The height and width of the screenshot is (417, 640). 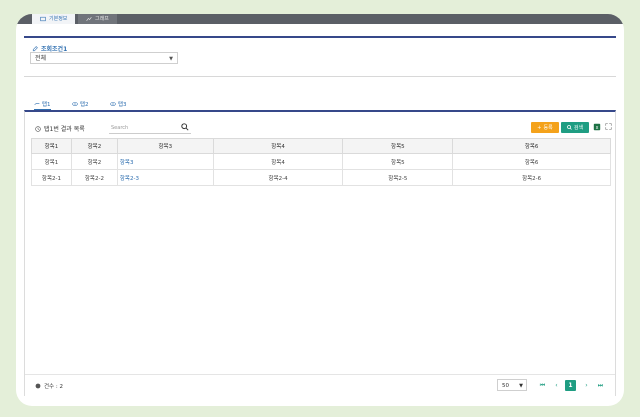 I want to click on window-icon, so click(x=43, y=19).